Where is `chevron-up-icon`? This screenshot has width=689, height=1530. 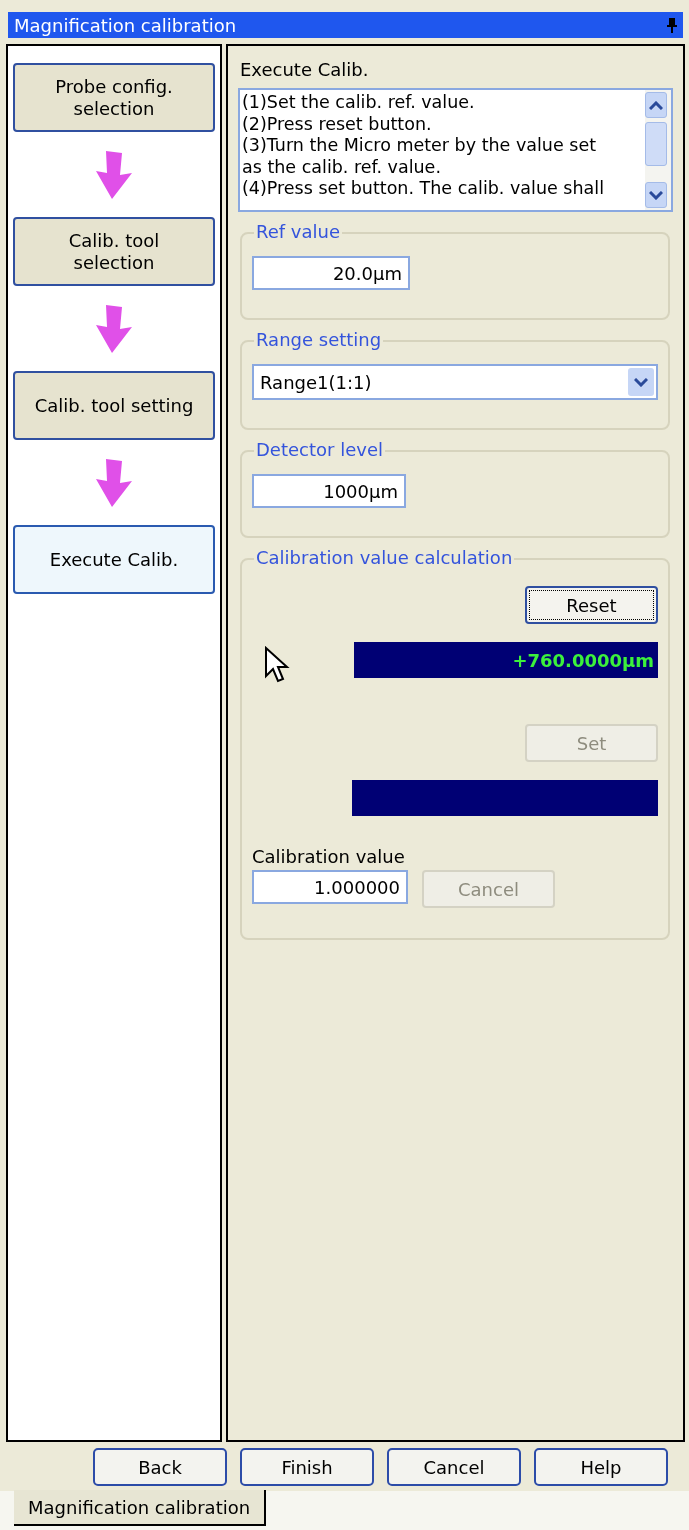 chevron-up-icon is located at coordinates (656, 105).